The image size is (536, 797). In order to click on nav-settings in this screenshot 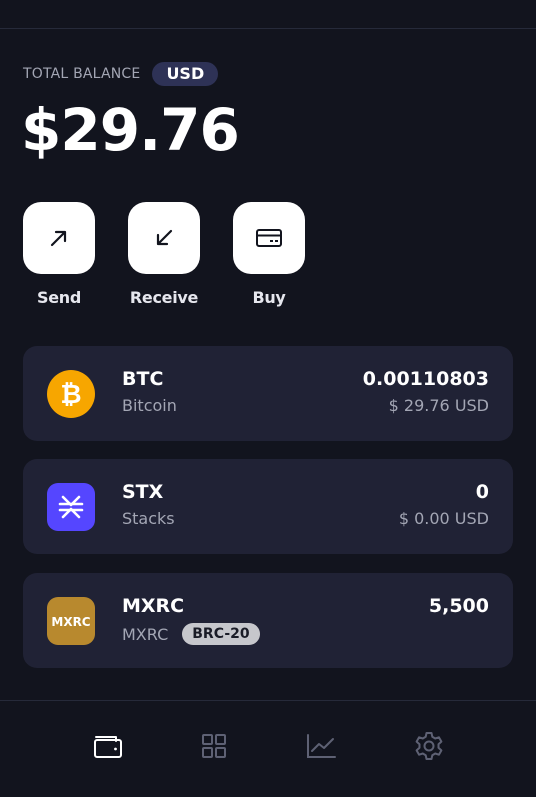, I will do `click(429, 746)`.